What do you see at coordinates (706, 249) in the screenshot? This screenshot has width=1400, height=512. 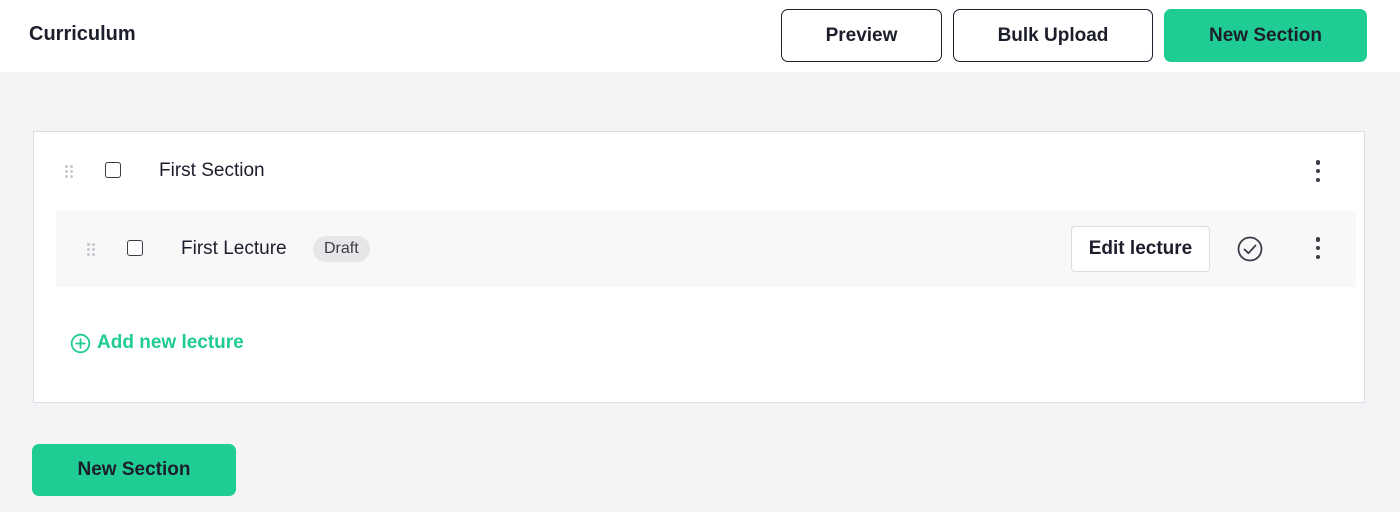 I see `lecture-row: First Lecture Draft Edit lecture` at bounding box center [706, 249].